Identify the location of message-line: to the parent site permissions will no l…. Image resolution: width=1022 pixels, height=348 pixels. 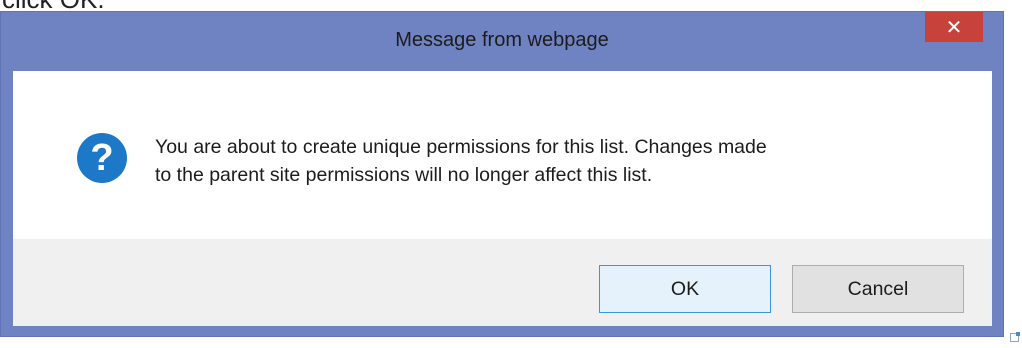
(404, 175).